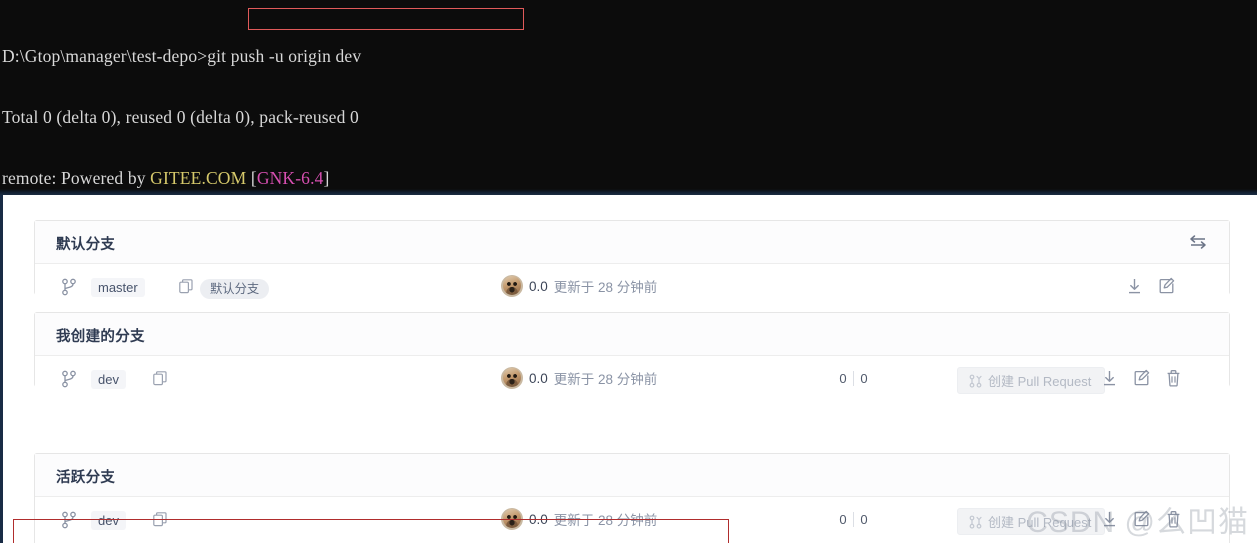 The image size is (1257, 543). Describe the element at coordinates (251, 177) in the screenshot. I see `remote-open-bracket: [` at that location.